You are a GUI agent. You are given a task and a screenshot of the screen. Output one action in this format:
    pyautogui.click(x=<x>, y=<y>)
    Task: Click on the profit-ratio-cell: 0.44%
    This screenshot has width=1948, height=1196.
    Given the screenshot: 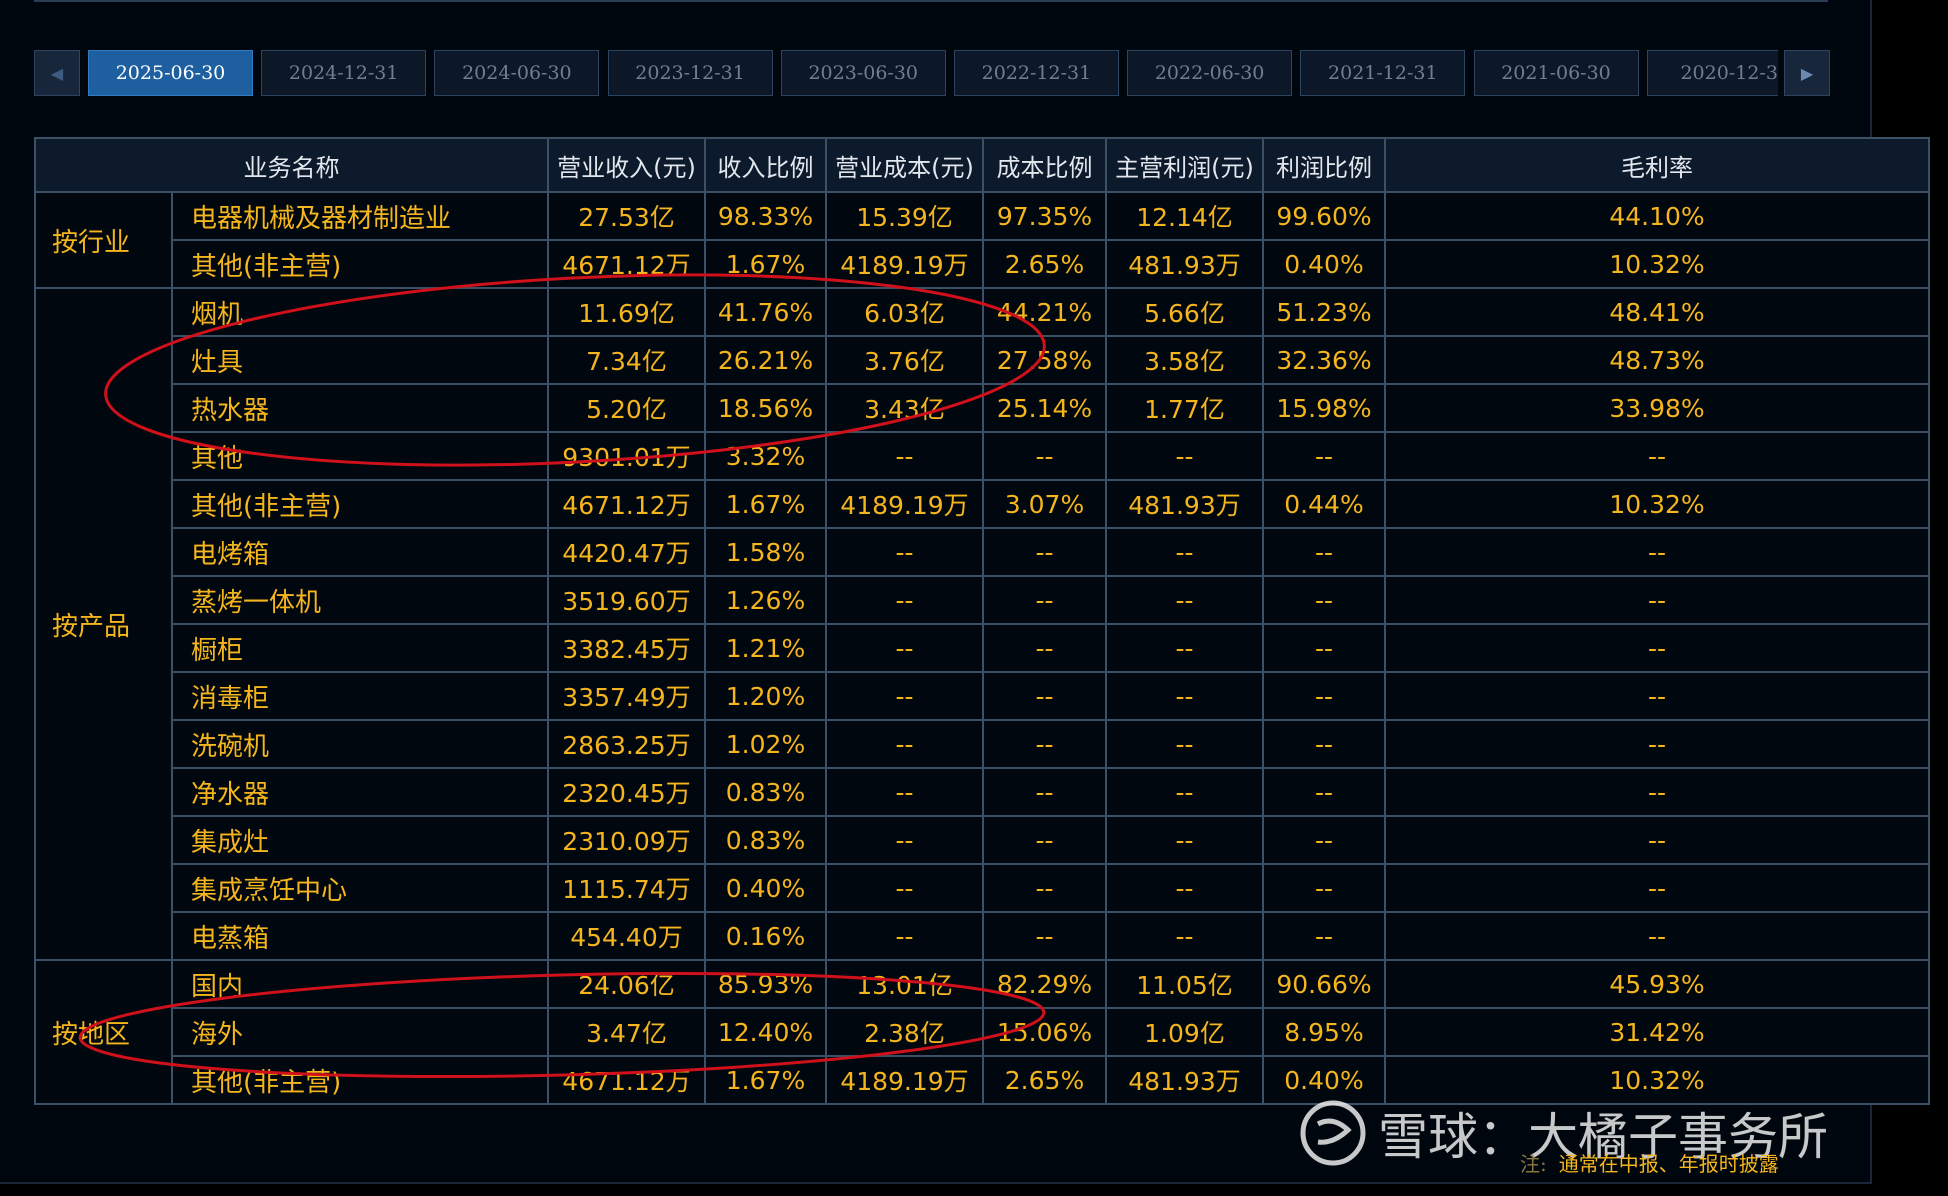 What is the action you would take?
    pyautogui.click(x=1324, y=504)
    